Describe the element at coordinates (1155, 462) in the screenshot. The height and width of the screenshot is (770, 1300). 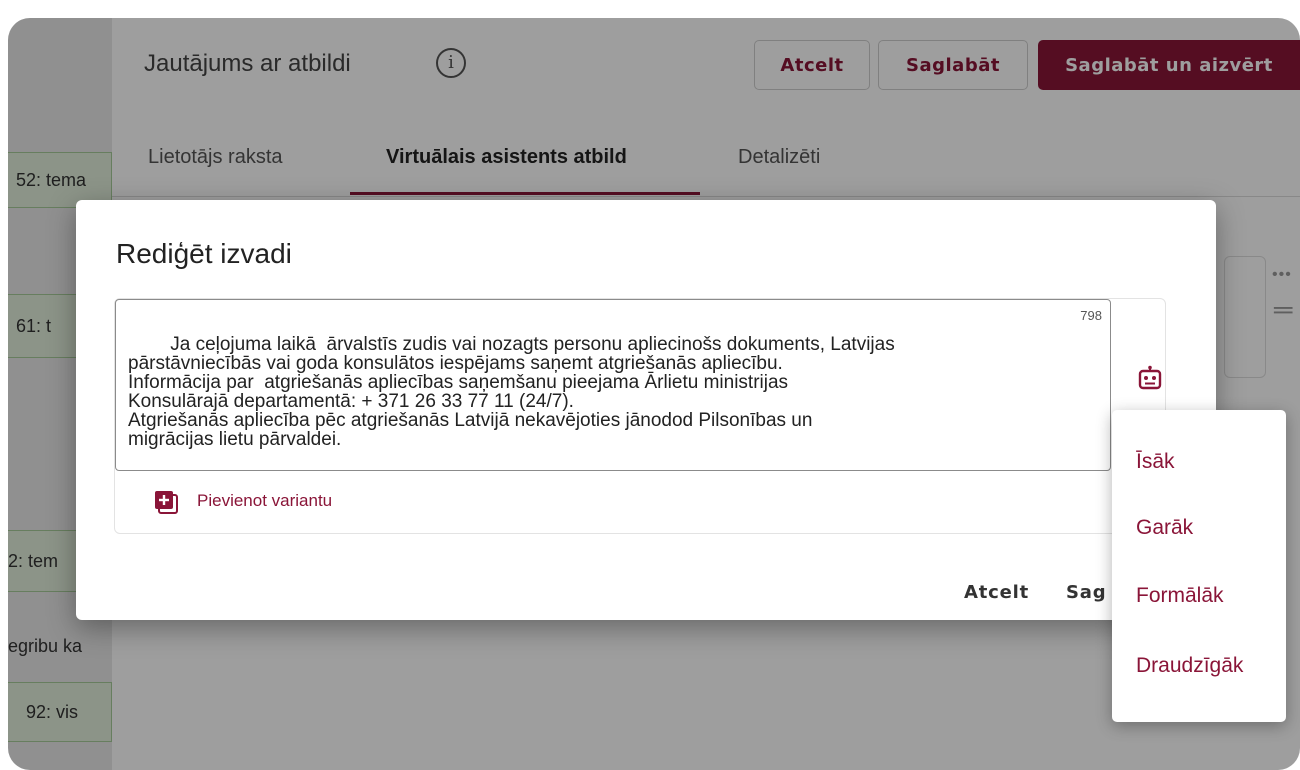
I see `menu-item-shorter: Īsāk` at that location.